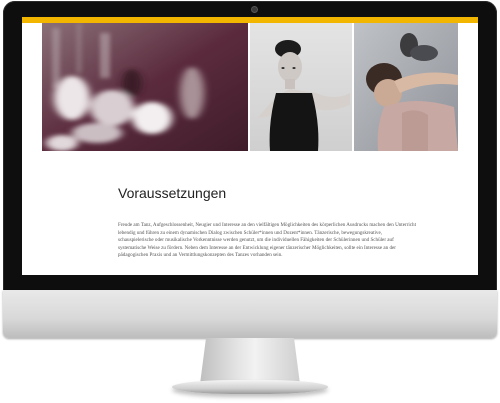 This screenshot has height=403, width=500. What do you see at coordinates (250, 387) in the screenshot?
I see `monitor-stand-base` at bounding box center [250, 387].